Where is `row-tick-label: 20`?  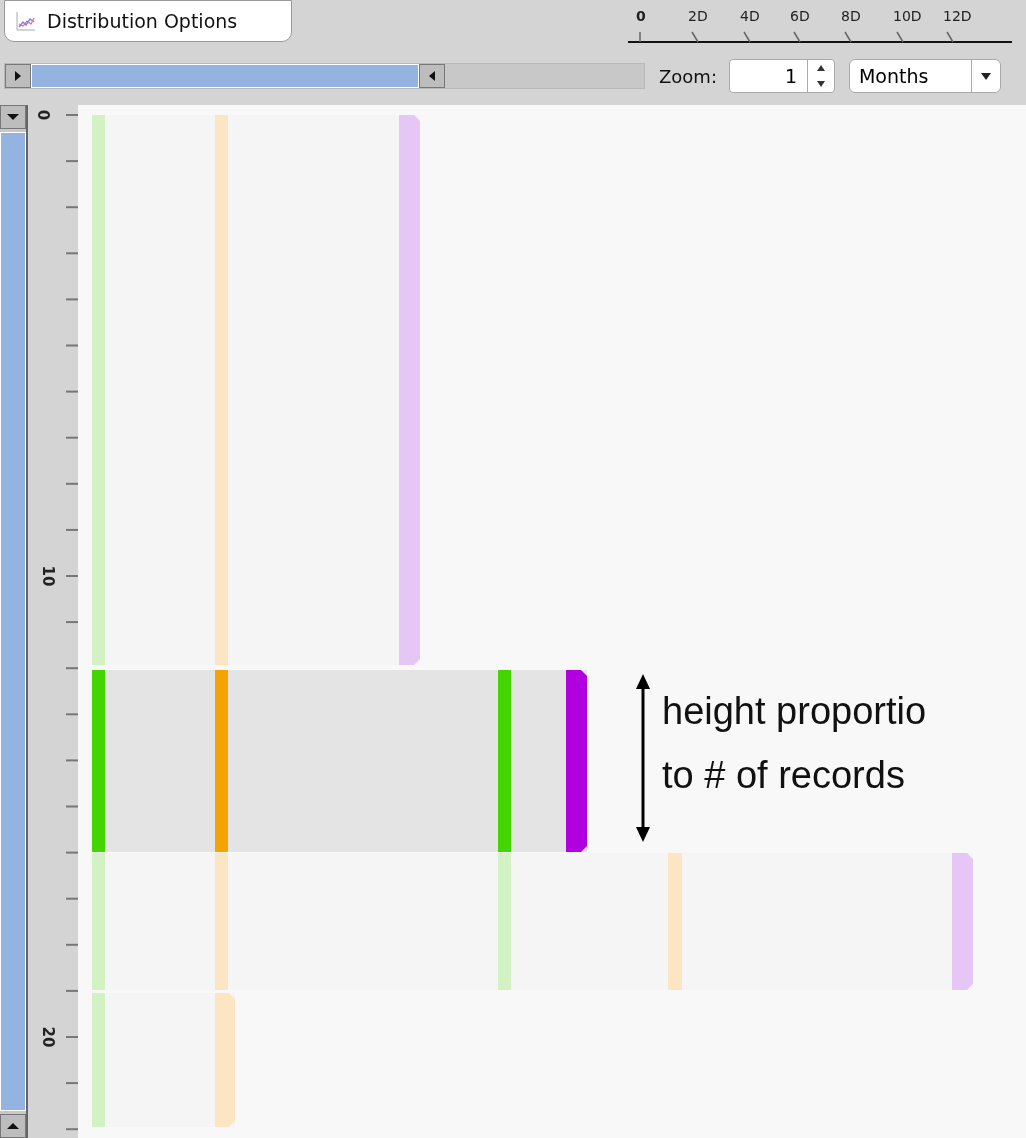
row-tick-label: 20 is located at coordinates (48, 1037).